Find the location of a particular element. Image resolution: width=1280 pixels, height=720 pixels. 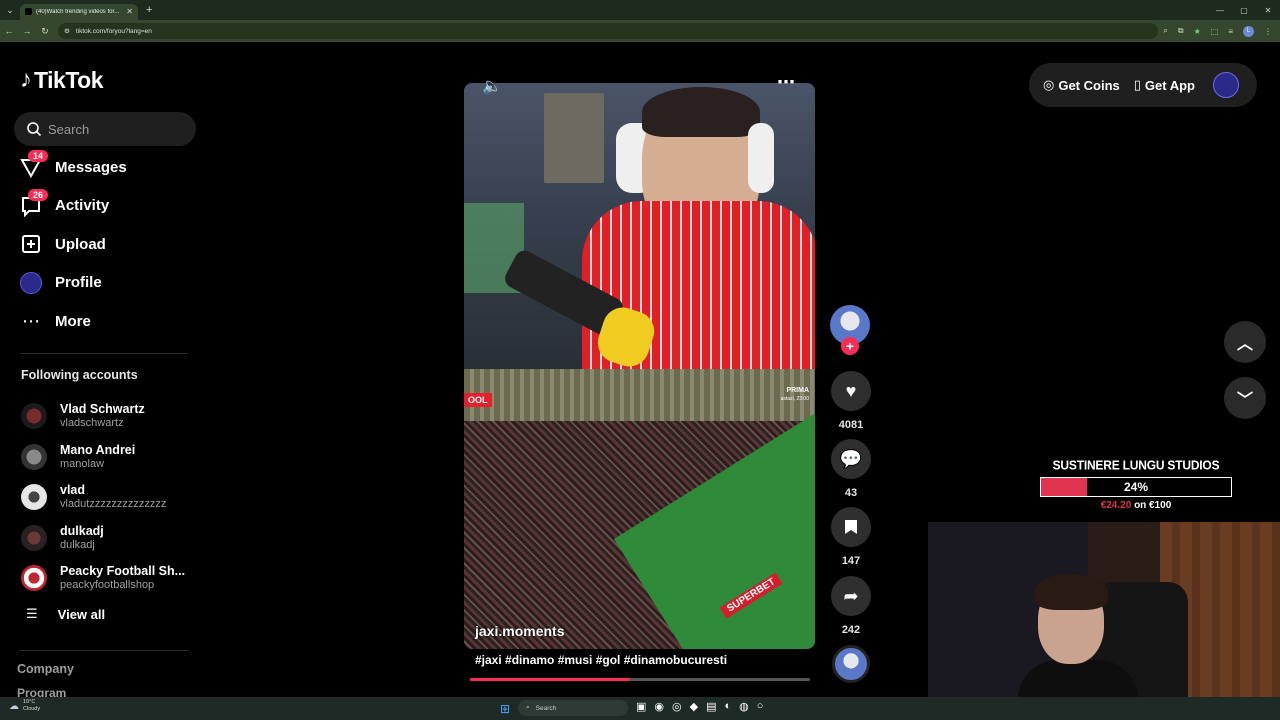

account-username: vladutzzzzzzzzzzzzzz is located at coordinates (113, 504).